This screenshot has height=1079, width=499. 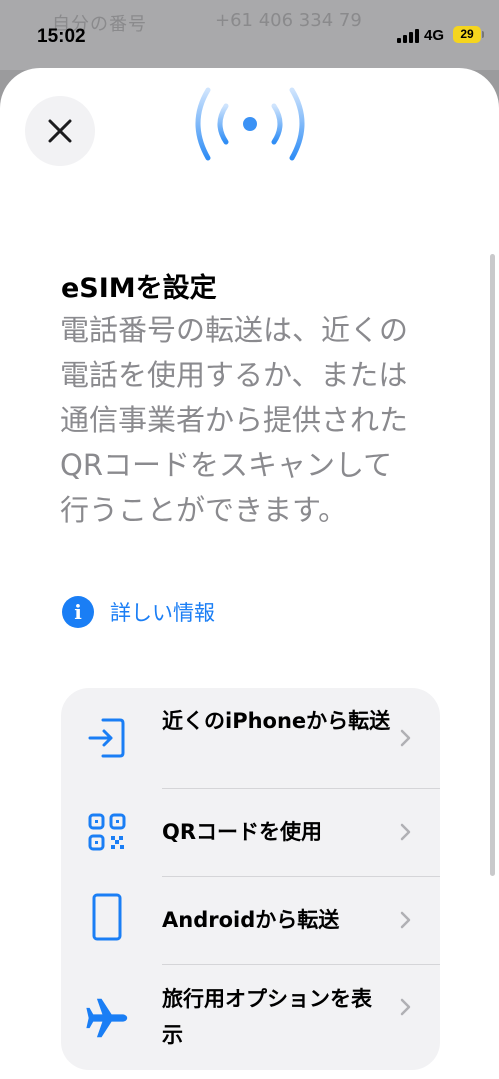 I want to click on close-icon, so click(x=60, y=131).